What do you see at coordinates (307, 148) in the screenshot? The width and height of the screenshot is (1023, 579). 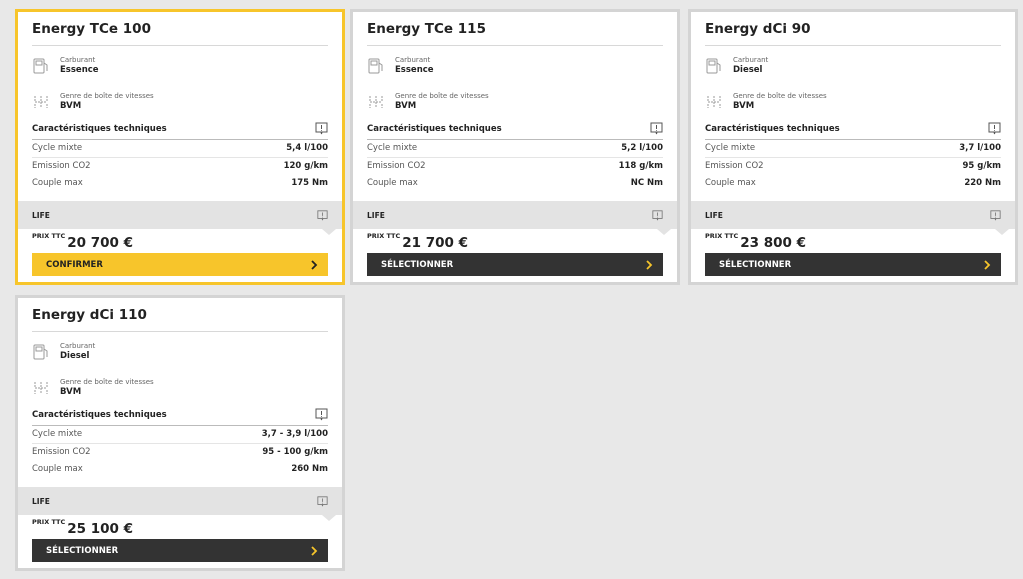 I see `cycle-value: 5,4 l/100` at bounding box center [307, 148].